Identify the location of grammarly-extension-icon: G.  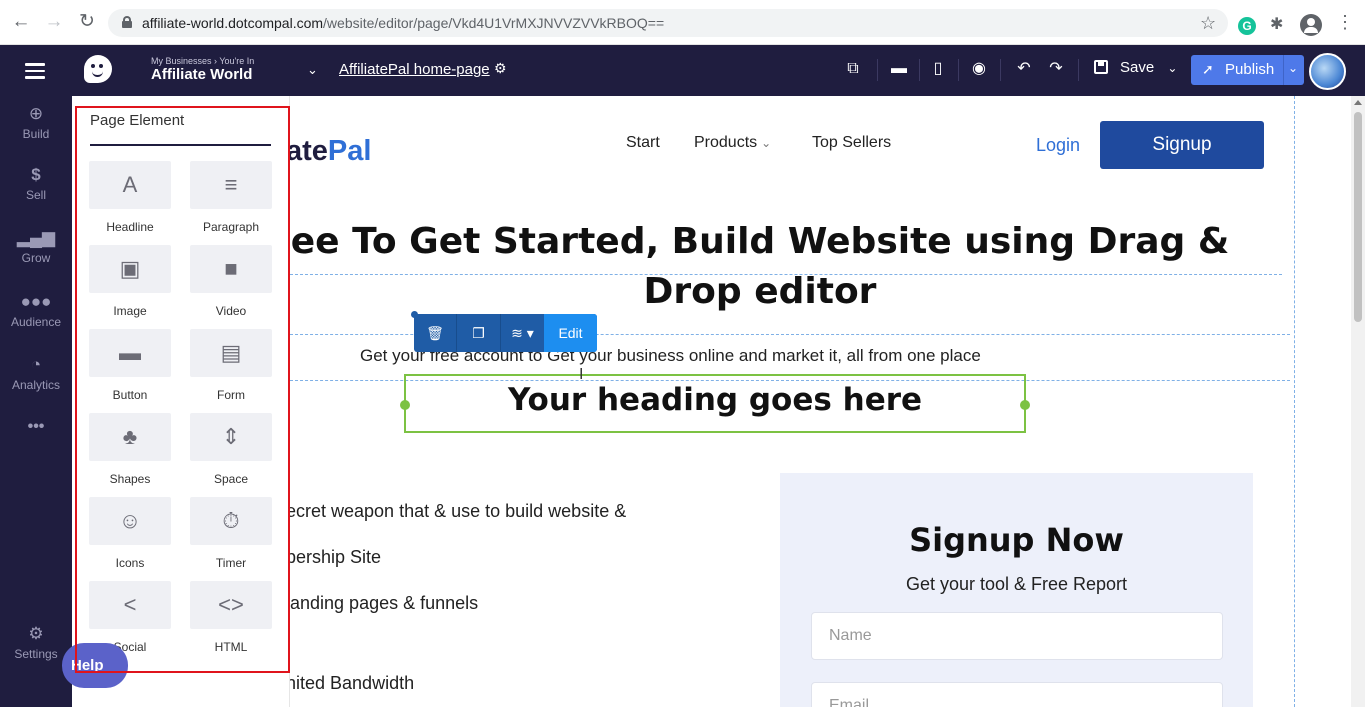
(1247, 26).